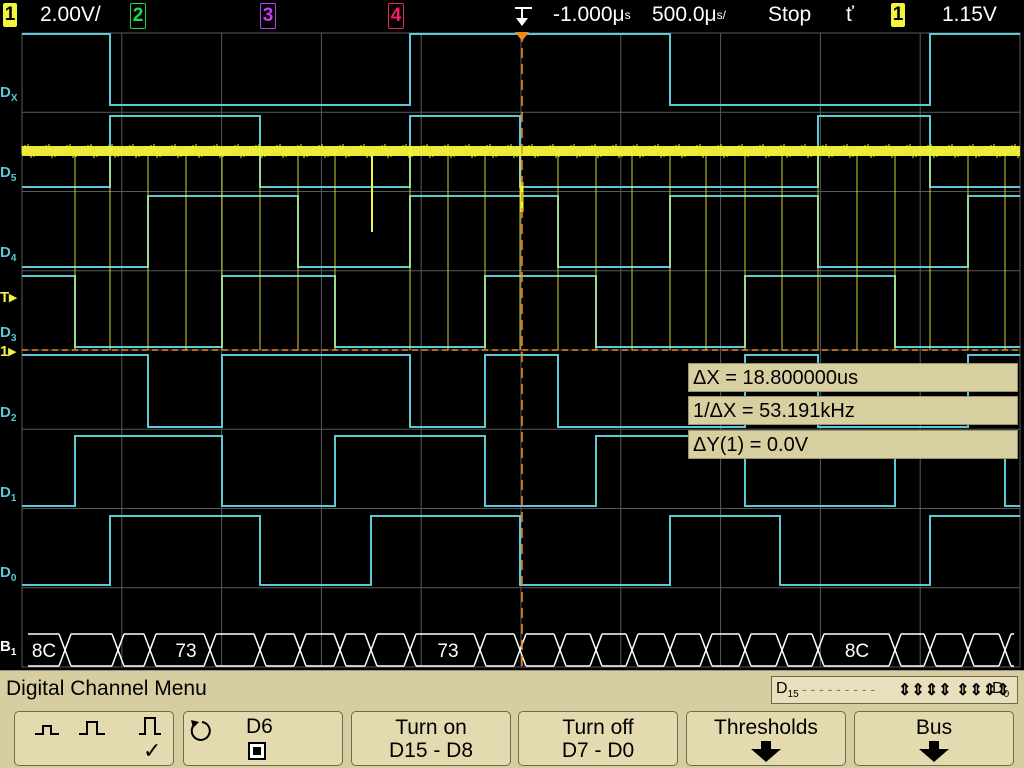 Image resolution: width=1024 pixels, height=768 pixels. What do you see at coordinates (8, 174) in the screenshot?
I see `label-d5: D5` at bounding box center [8, 174].